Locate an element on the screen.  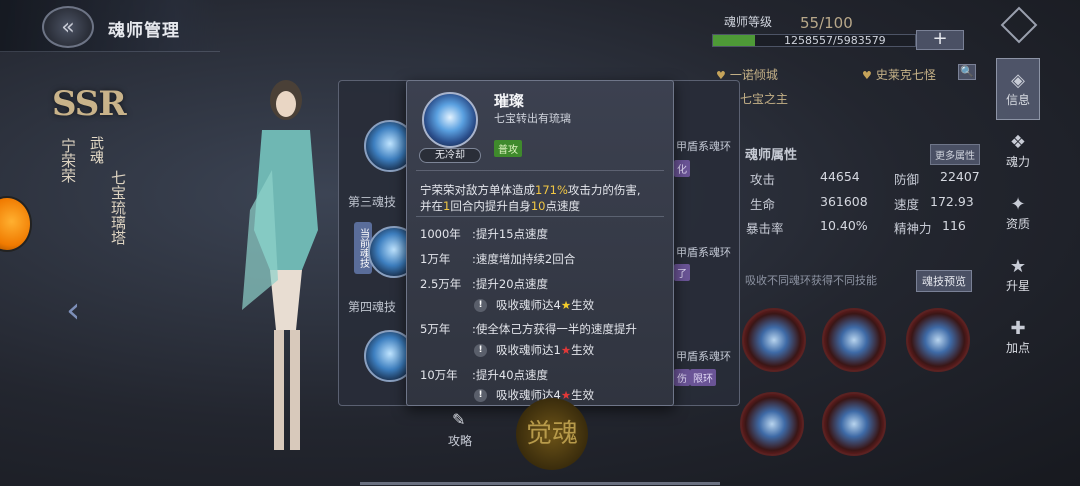
soul-power-icon: ❖ is located at coordinates (1018, 142).